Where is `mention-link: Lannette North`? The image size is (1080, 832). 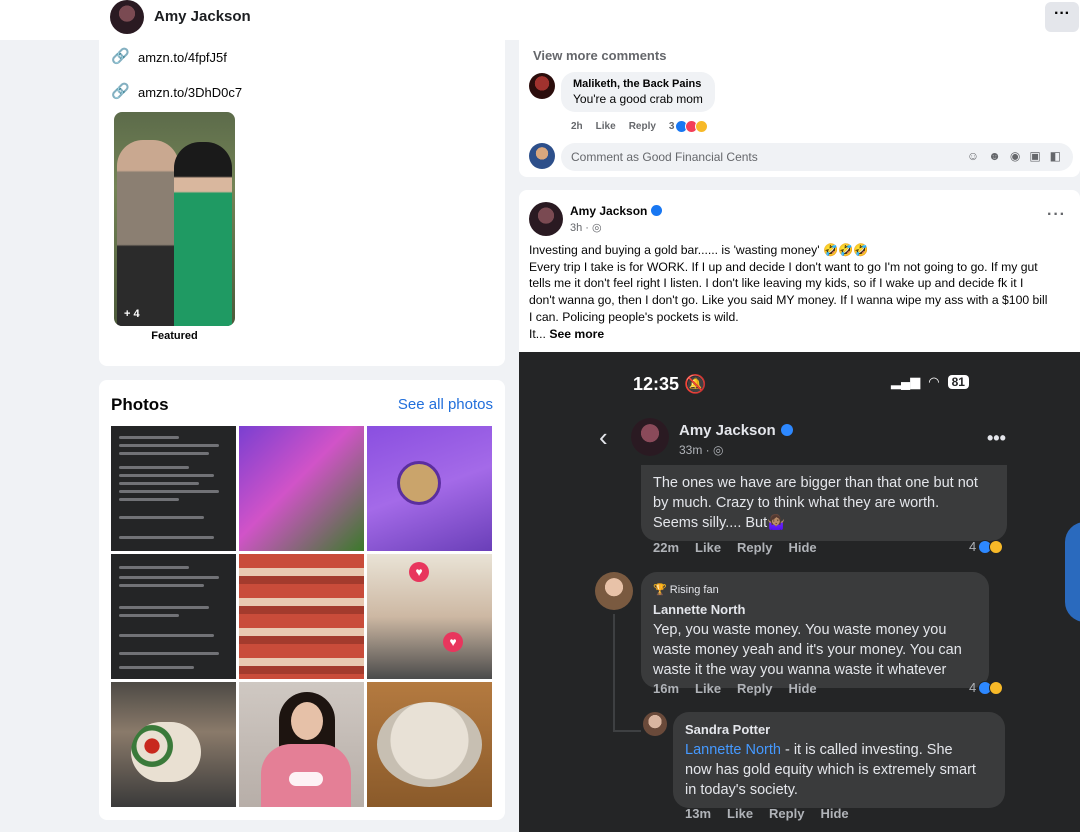 mention-link: Lannette North is located at coordinates (733, 750).